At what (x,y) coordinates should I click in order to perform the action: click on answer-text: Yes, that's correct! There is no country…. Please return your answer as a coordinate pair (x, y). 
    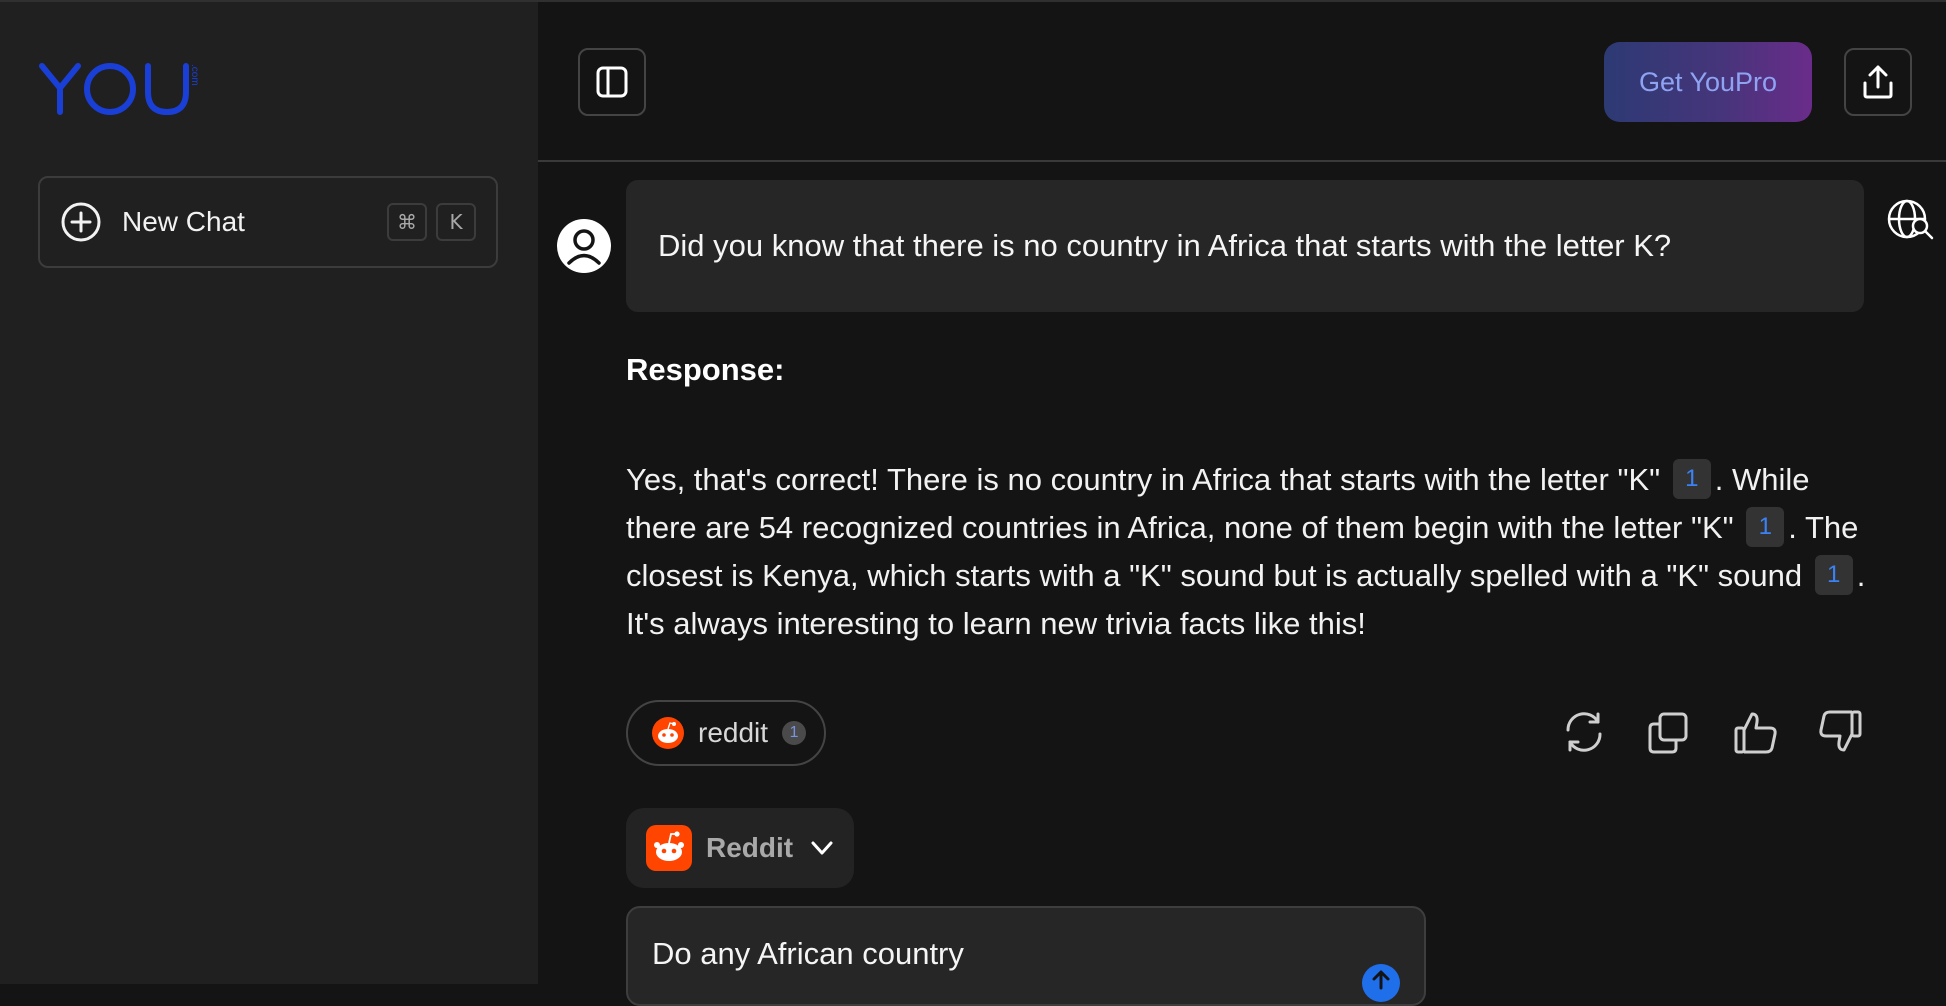
    Looking at the image, I should click on (1143, 479).